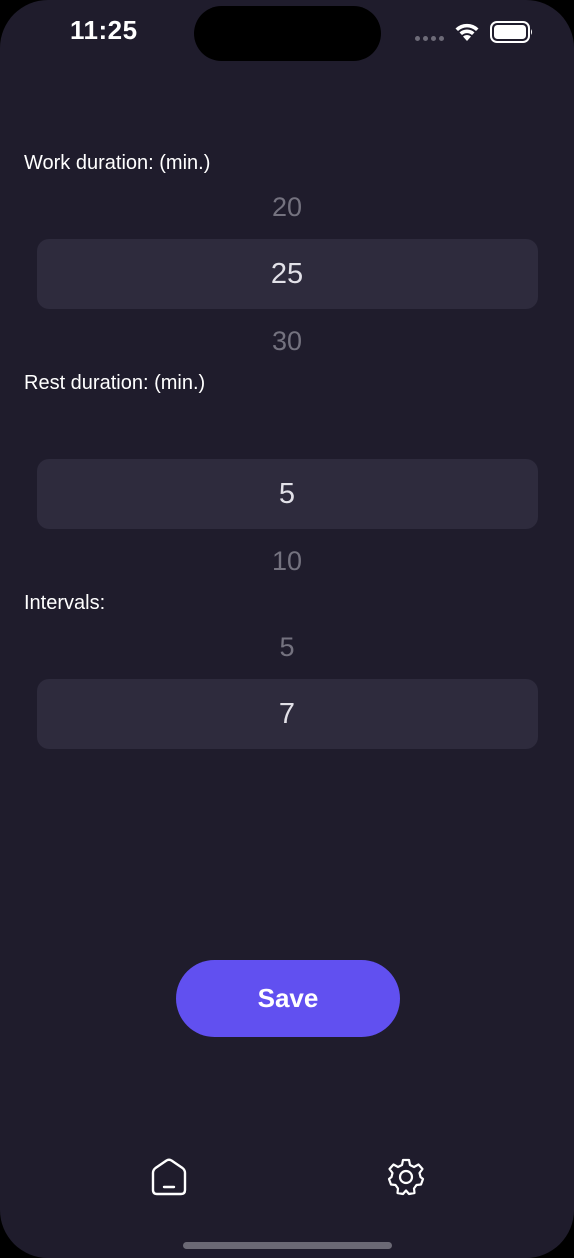  I want to click on rest-duration-selected-value: 5, so click(287, 494).